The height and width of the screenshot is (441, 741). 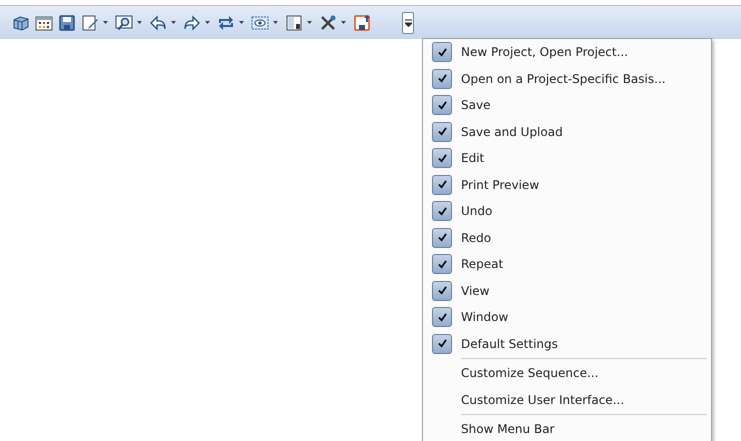 What do you see at coordinates (567, 131) in the screenshot?
I see `menu-item: Save and Upload` at bounding box center [567, 131].